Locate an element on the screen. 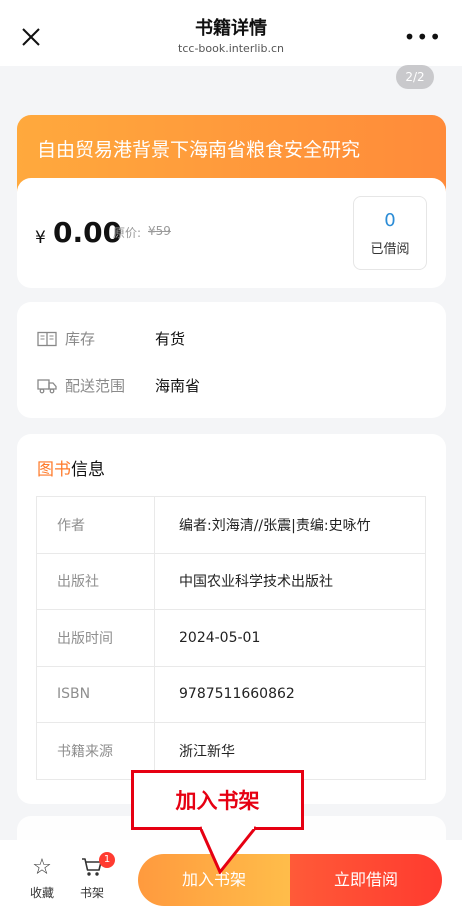 This screenshot has width=462, height=922. book-title: 自由贸易港背景下海南省粮食安全研究 is located at coordinates (199, 150).